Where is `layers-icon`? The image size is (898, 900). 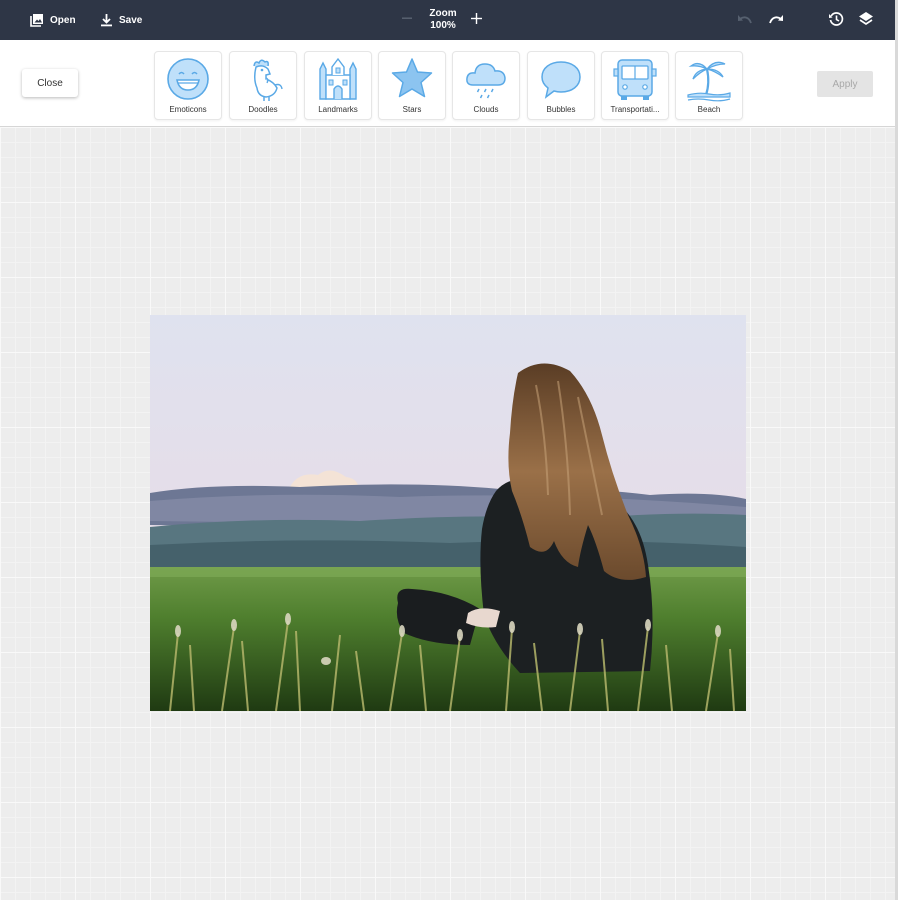
layers-icon is located at coordinates (866, 21).